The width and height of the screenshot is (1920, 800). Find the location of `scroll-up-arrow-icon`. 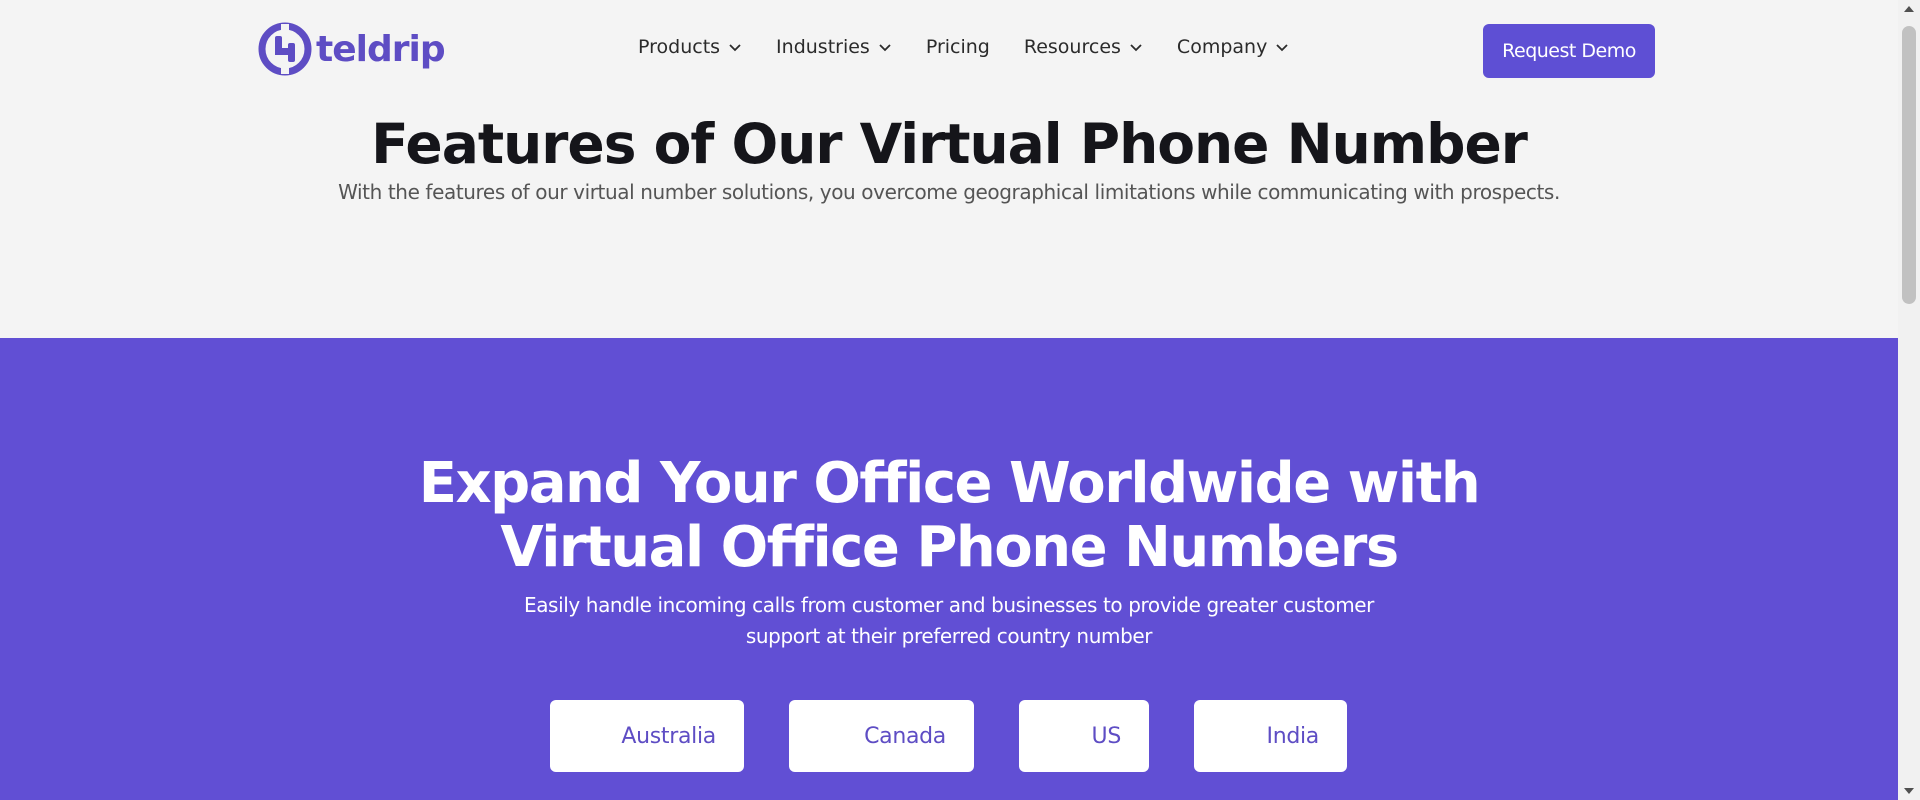

scroll-up-arrow-icon is located at coordinates (1909, 9).